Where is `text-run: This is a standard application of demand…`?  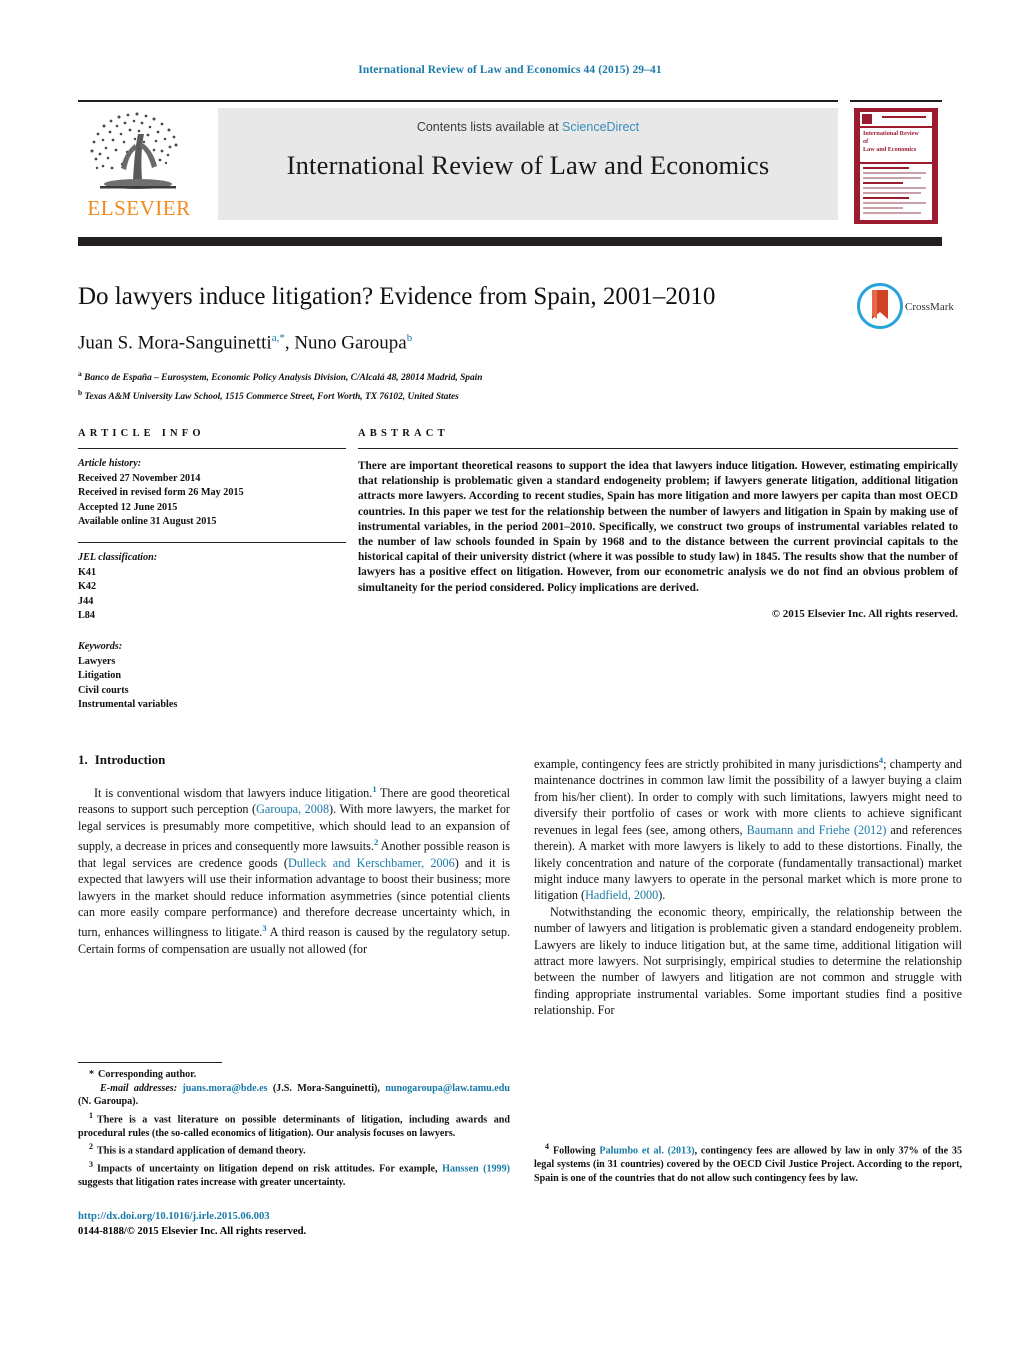
text-run: This is a standard application of demand… is located at coordinates (201, 1151).